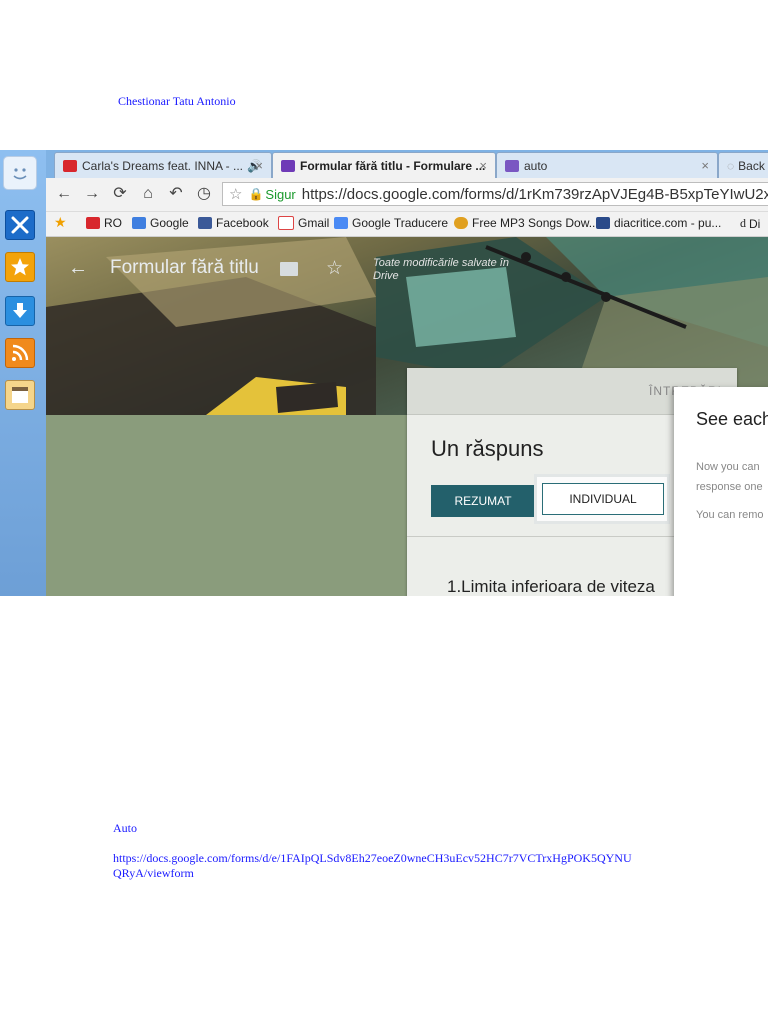 This screenshot has height=1024, width=768. What do you see at coordinates (148, 194) in the screenshot?
I see `home-icon: ⌂` at bounding box center [148, 194].